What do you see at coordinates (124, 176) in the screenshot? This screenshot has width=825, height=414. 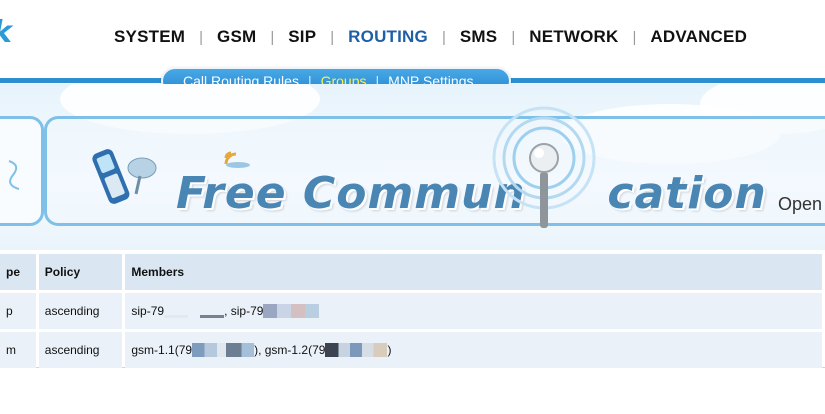 I see `mobile-phone-icon` at bounding box center [124, 176].